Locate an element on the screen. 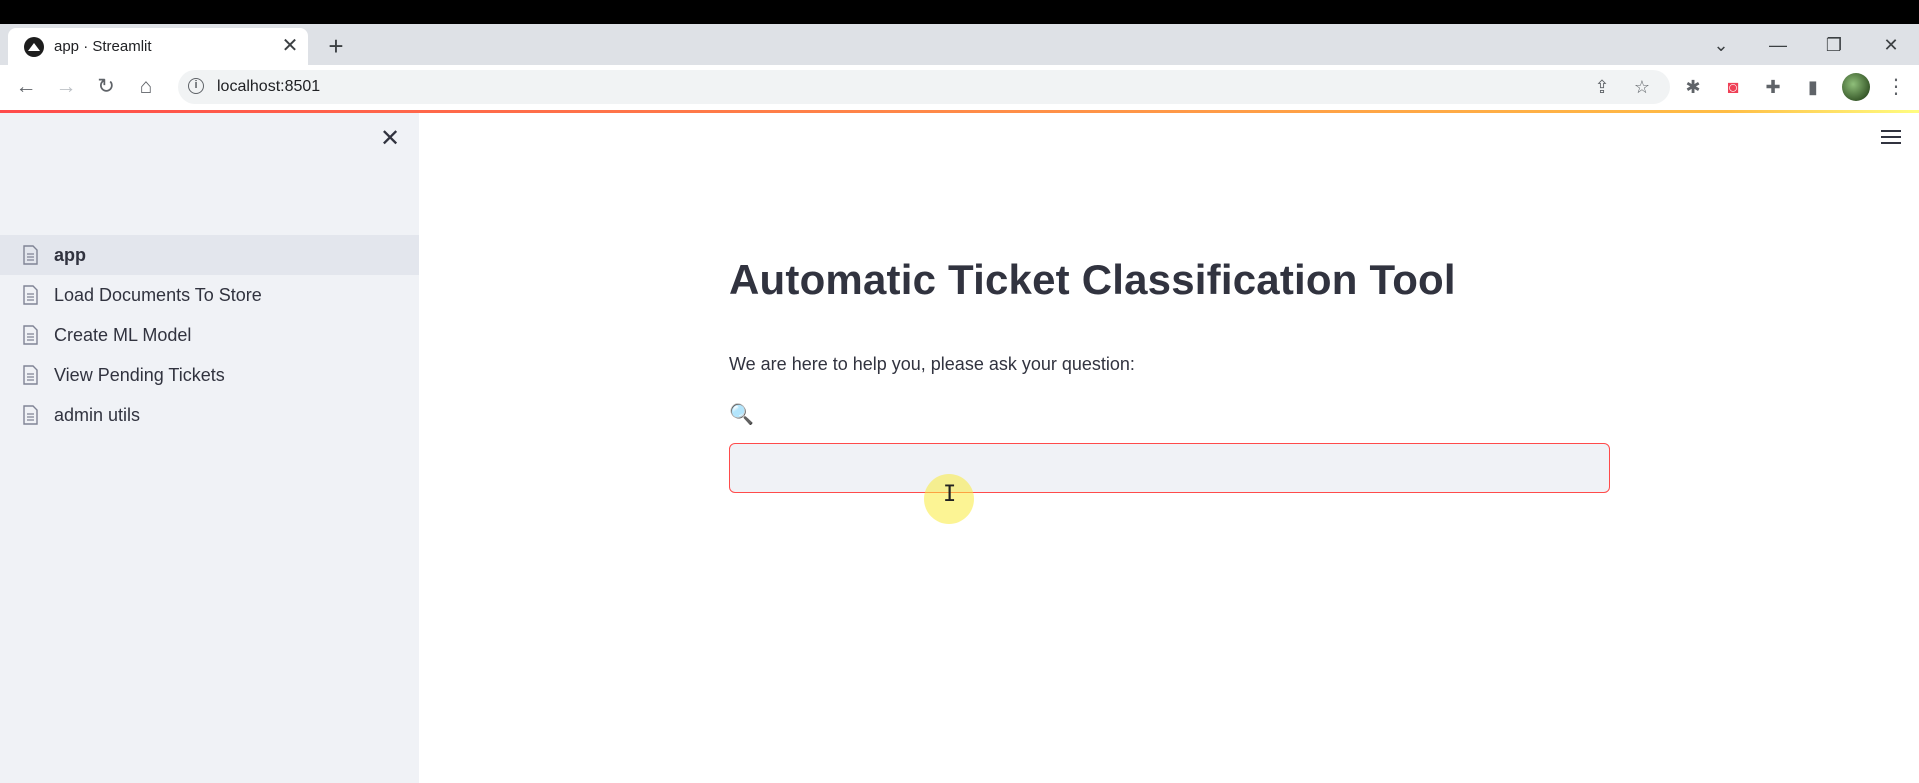 The height and width of the screenshot is (783, 1919). back-button: ← is located at coordinates (26, 87).